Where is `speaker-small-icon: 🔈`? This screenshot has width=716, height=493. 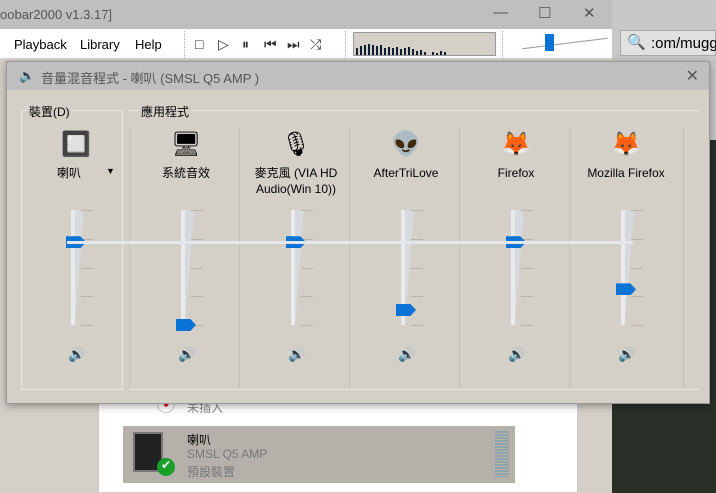 speaker-small-icon: 🔈 is located at coordinates (27, 75).